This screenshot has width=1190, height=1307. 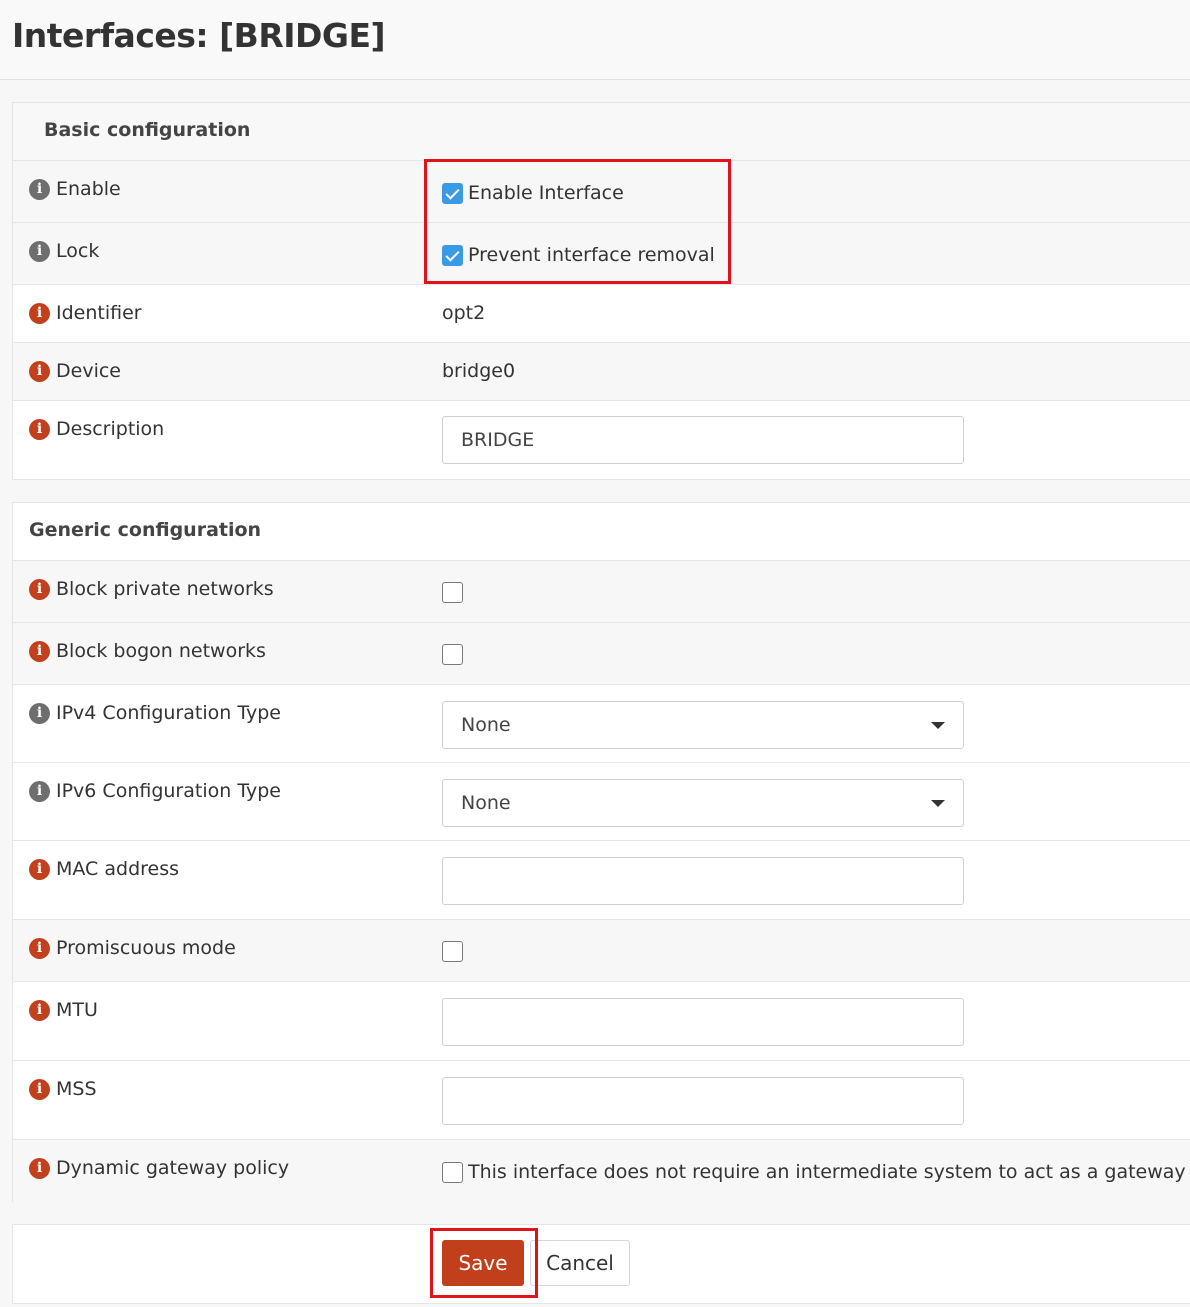 What do you see at coordinates (452, 592) in the screenshot?
I see `block-private-checkbox` at bounding box center [452, 592].